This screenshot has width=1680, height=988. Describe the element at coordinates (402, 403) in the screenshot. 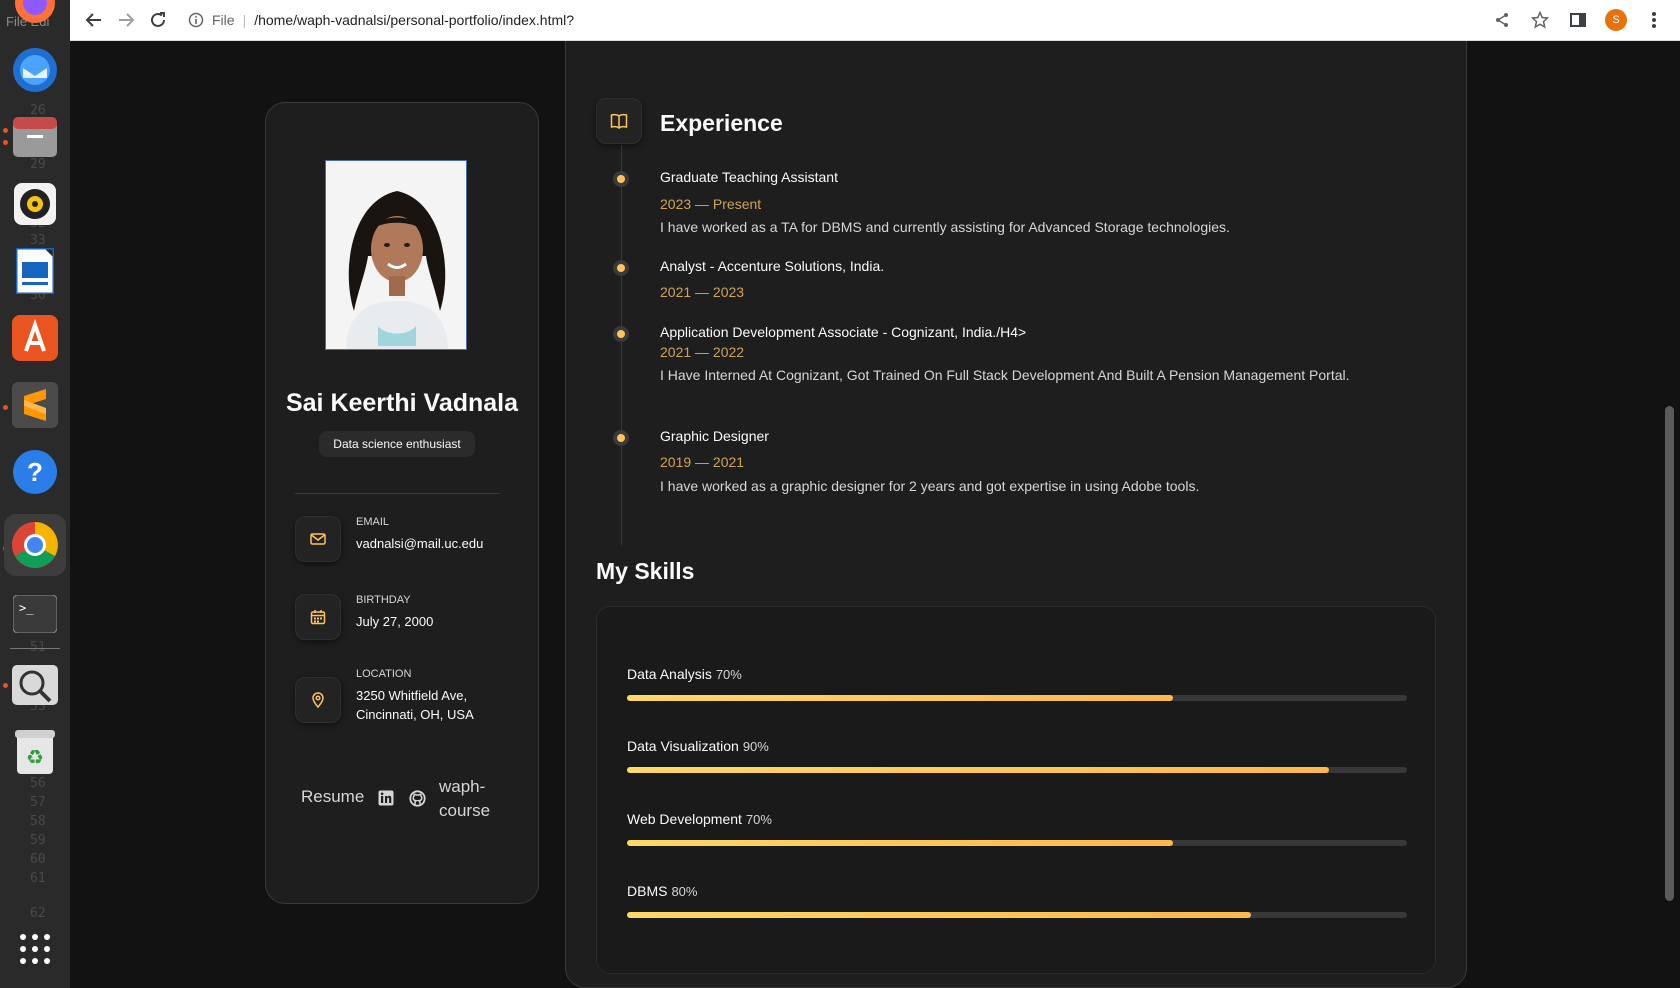

I see `profile-name: Sai Keerthi Vadnala` at that location.